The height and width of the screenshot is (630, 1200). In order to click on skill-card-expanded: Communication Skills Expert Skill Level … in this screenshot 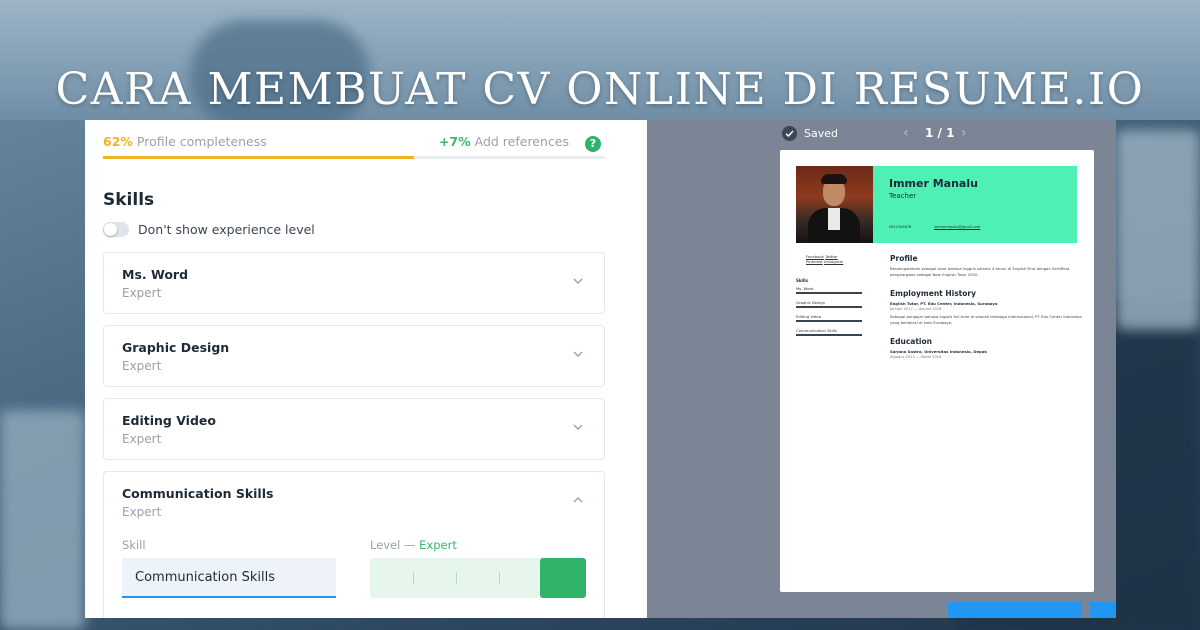, I will do `click(354, 544)`.